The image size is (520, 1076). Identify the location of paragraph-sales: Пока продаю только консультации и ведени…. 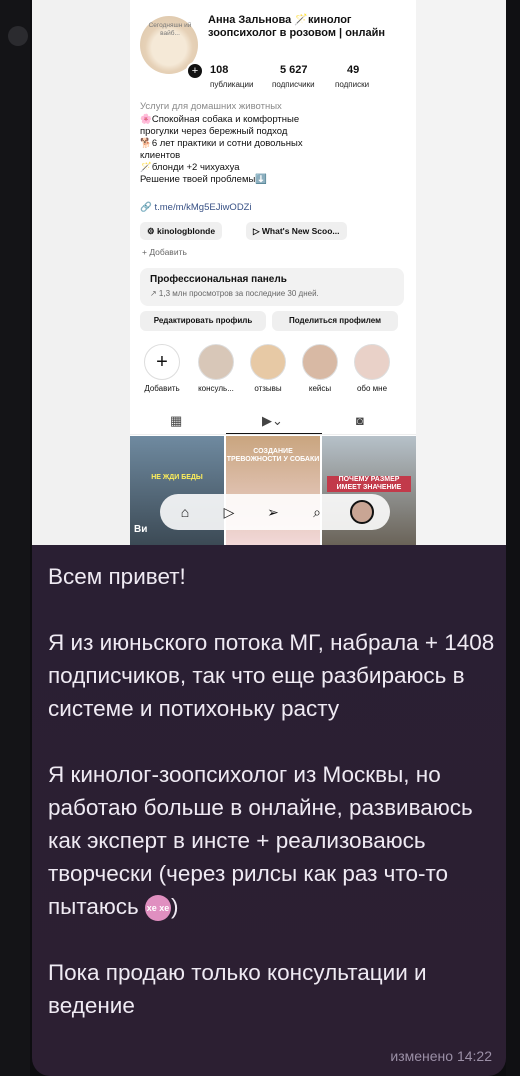
(237, 989).